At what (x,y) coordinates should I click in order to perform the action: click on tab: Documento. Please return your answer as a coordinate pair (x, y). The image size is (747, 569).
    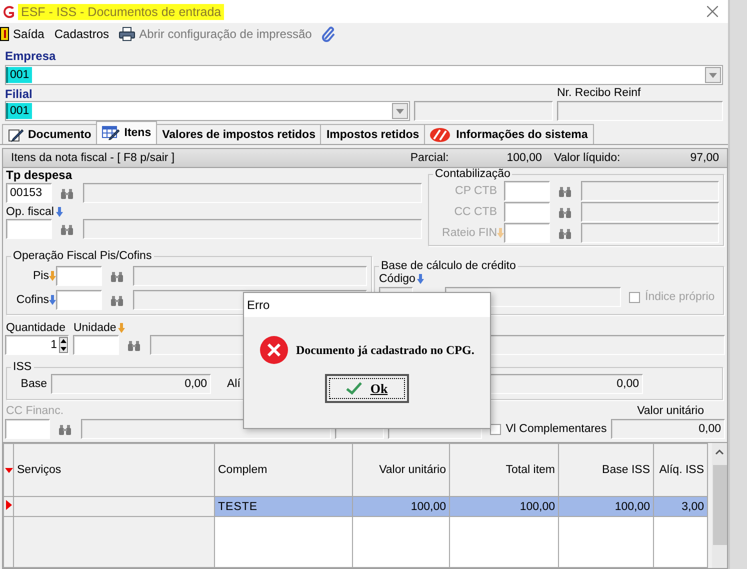
    Looking at the image, I should click on (50, 134).